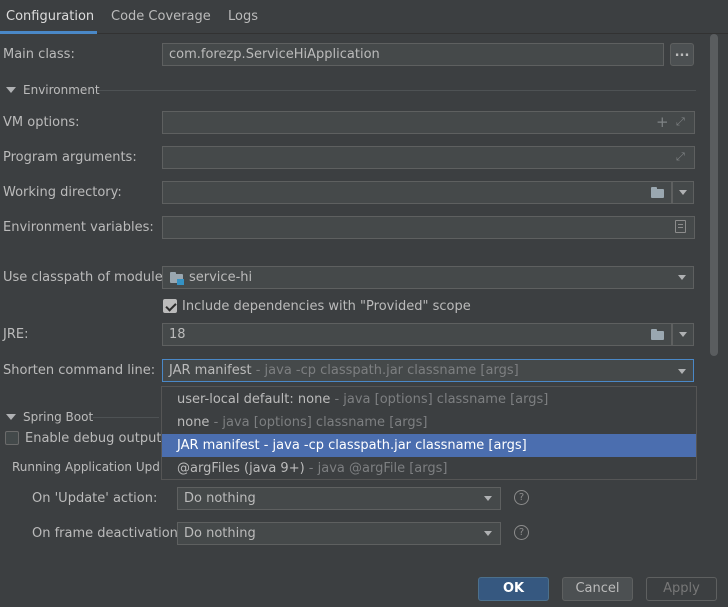 The height and width of the screenshot is (607, 728). I want to click on collapse-spring-boot-icon, so click(11, 417).